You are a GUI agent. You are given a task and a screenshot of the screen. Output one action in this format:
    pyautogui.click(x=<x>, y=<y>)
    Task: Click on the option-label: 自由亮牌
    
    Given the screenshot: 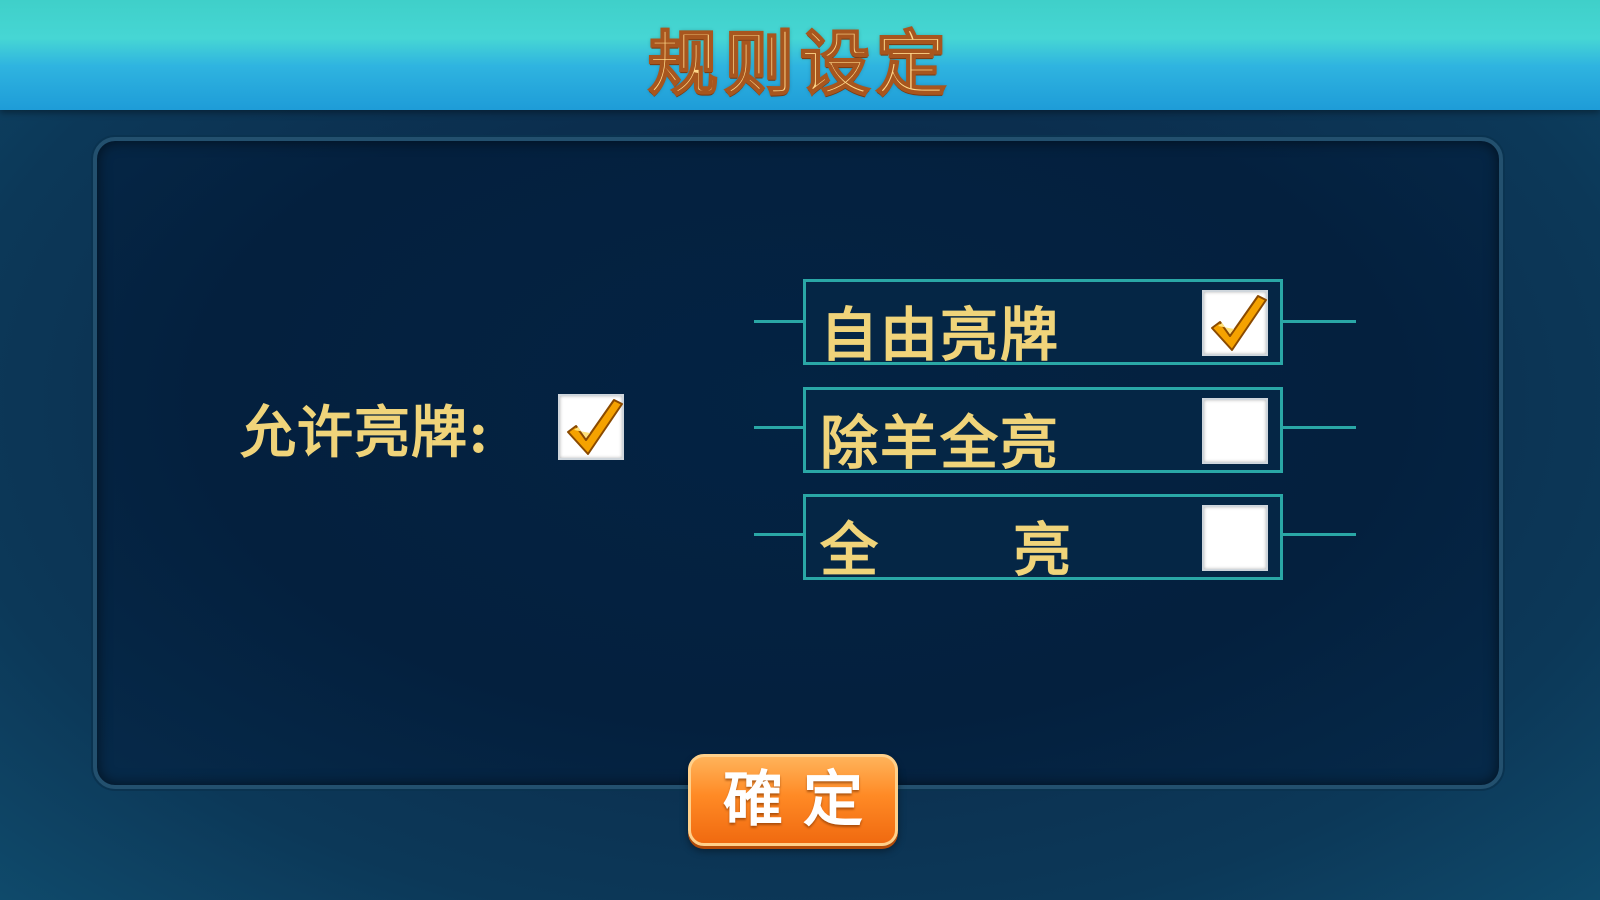 What is the action you would take?
    pyautogui.click(x=940, y=335)
    